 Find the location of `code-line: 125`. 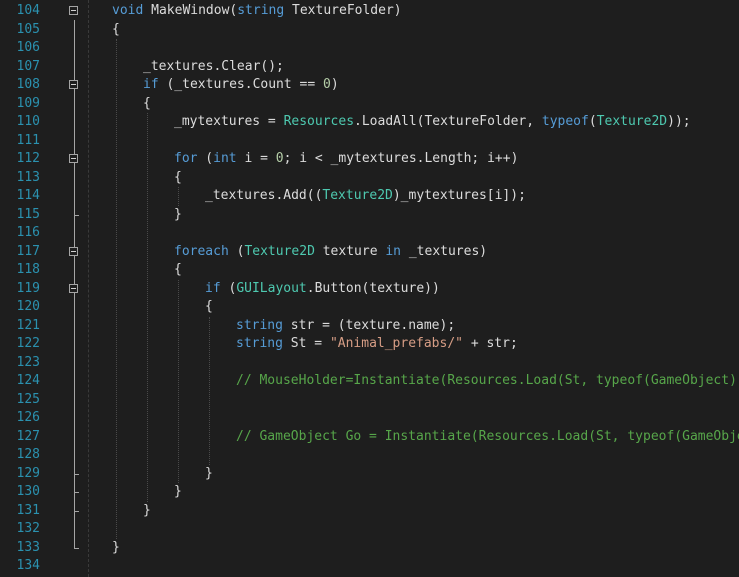

code-line: 125 is located at coordinates (369, 400).